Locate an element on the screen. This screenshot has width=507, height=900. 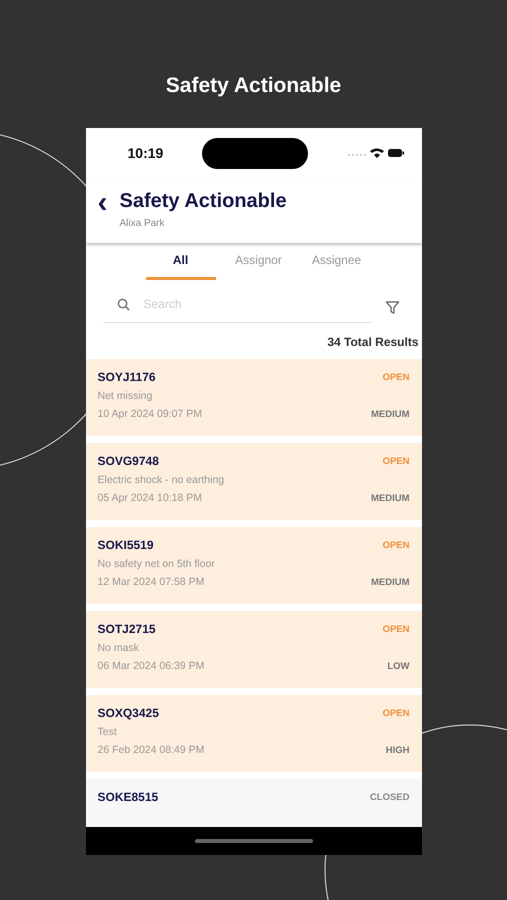
search-icon is located at coordinates (123, 304).